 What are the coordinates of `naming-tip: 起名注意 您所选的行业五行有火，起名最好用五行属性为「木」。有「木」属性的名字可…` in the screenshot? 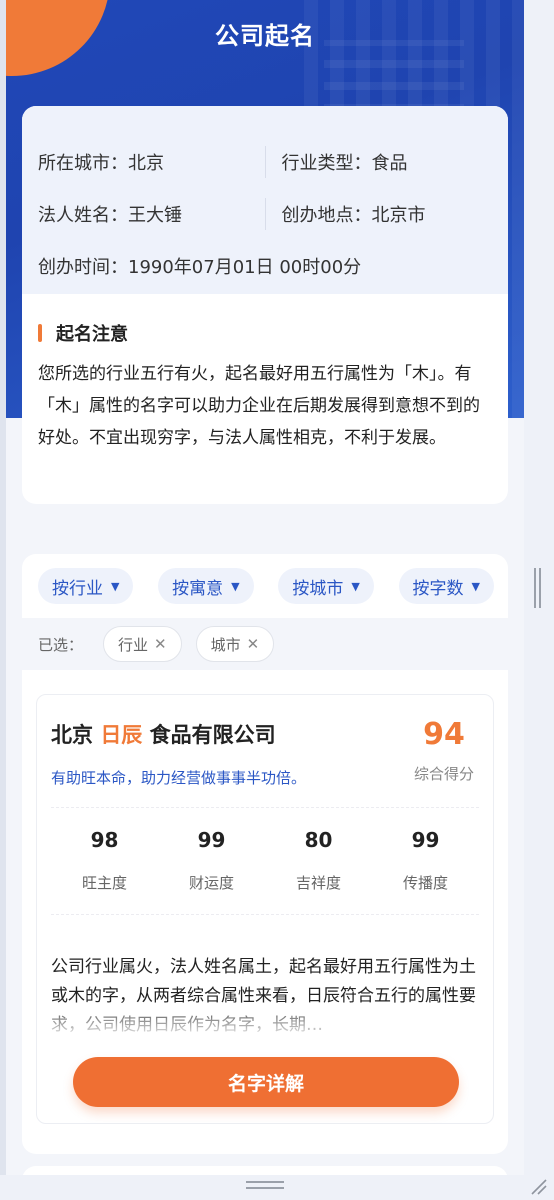 It's located at (265, 374).